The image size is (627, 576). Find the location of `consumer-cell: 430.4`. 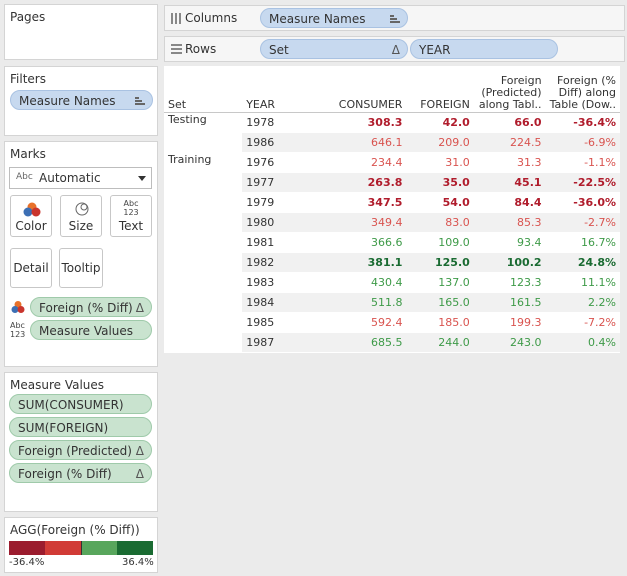

consumer-cell: 430.4 is located at coordinates (363, 282).